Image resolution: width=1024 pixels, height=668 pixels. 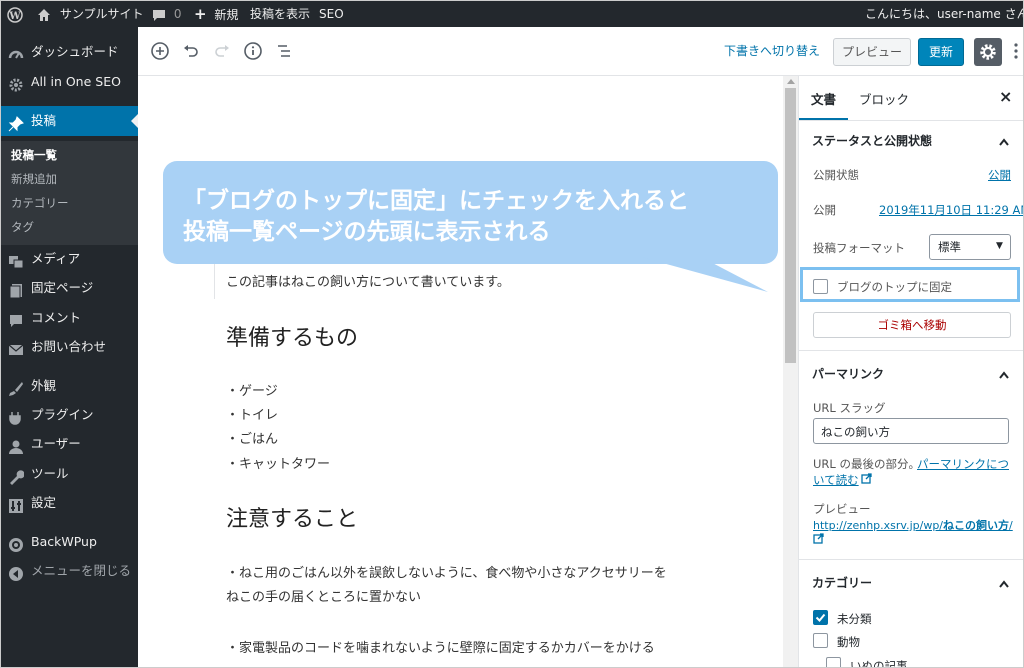 I want to click on list-item: ・キャットタワー, so click(x=278, y=462).